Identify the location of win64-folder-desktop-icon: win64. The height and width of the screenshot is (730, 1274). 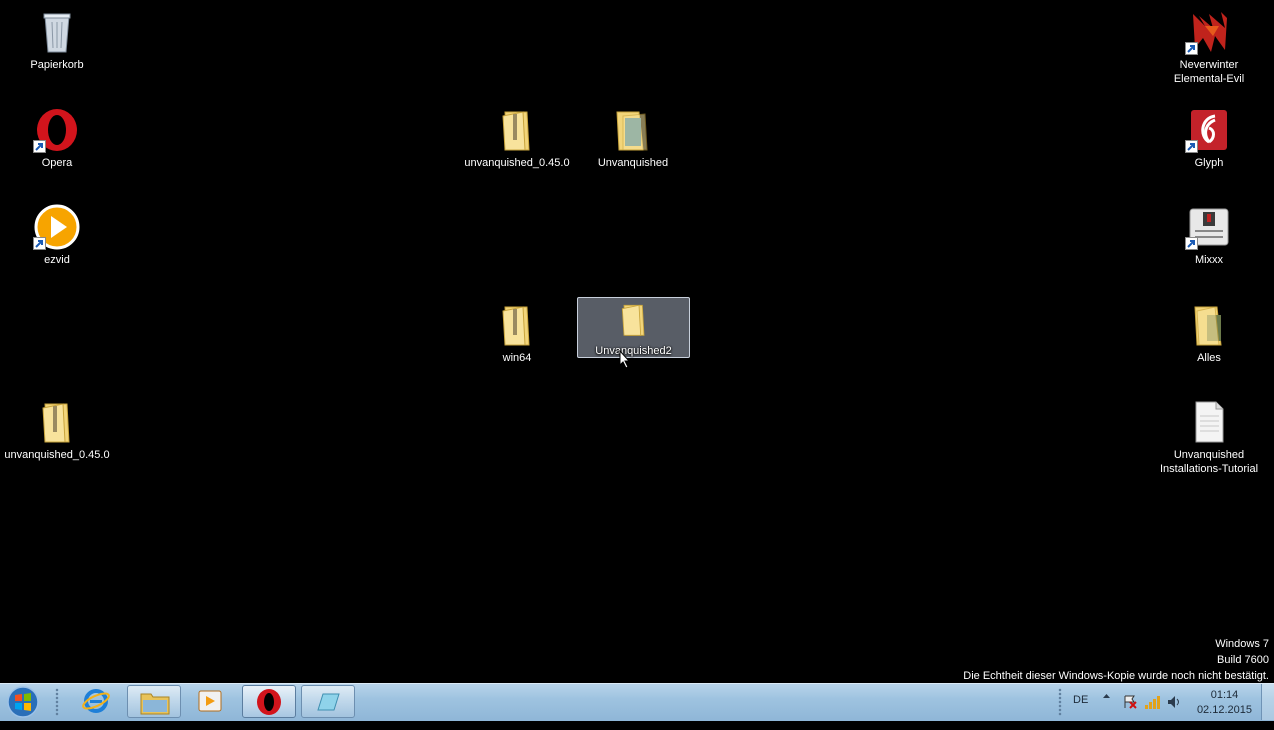
(517, 331).